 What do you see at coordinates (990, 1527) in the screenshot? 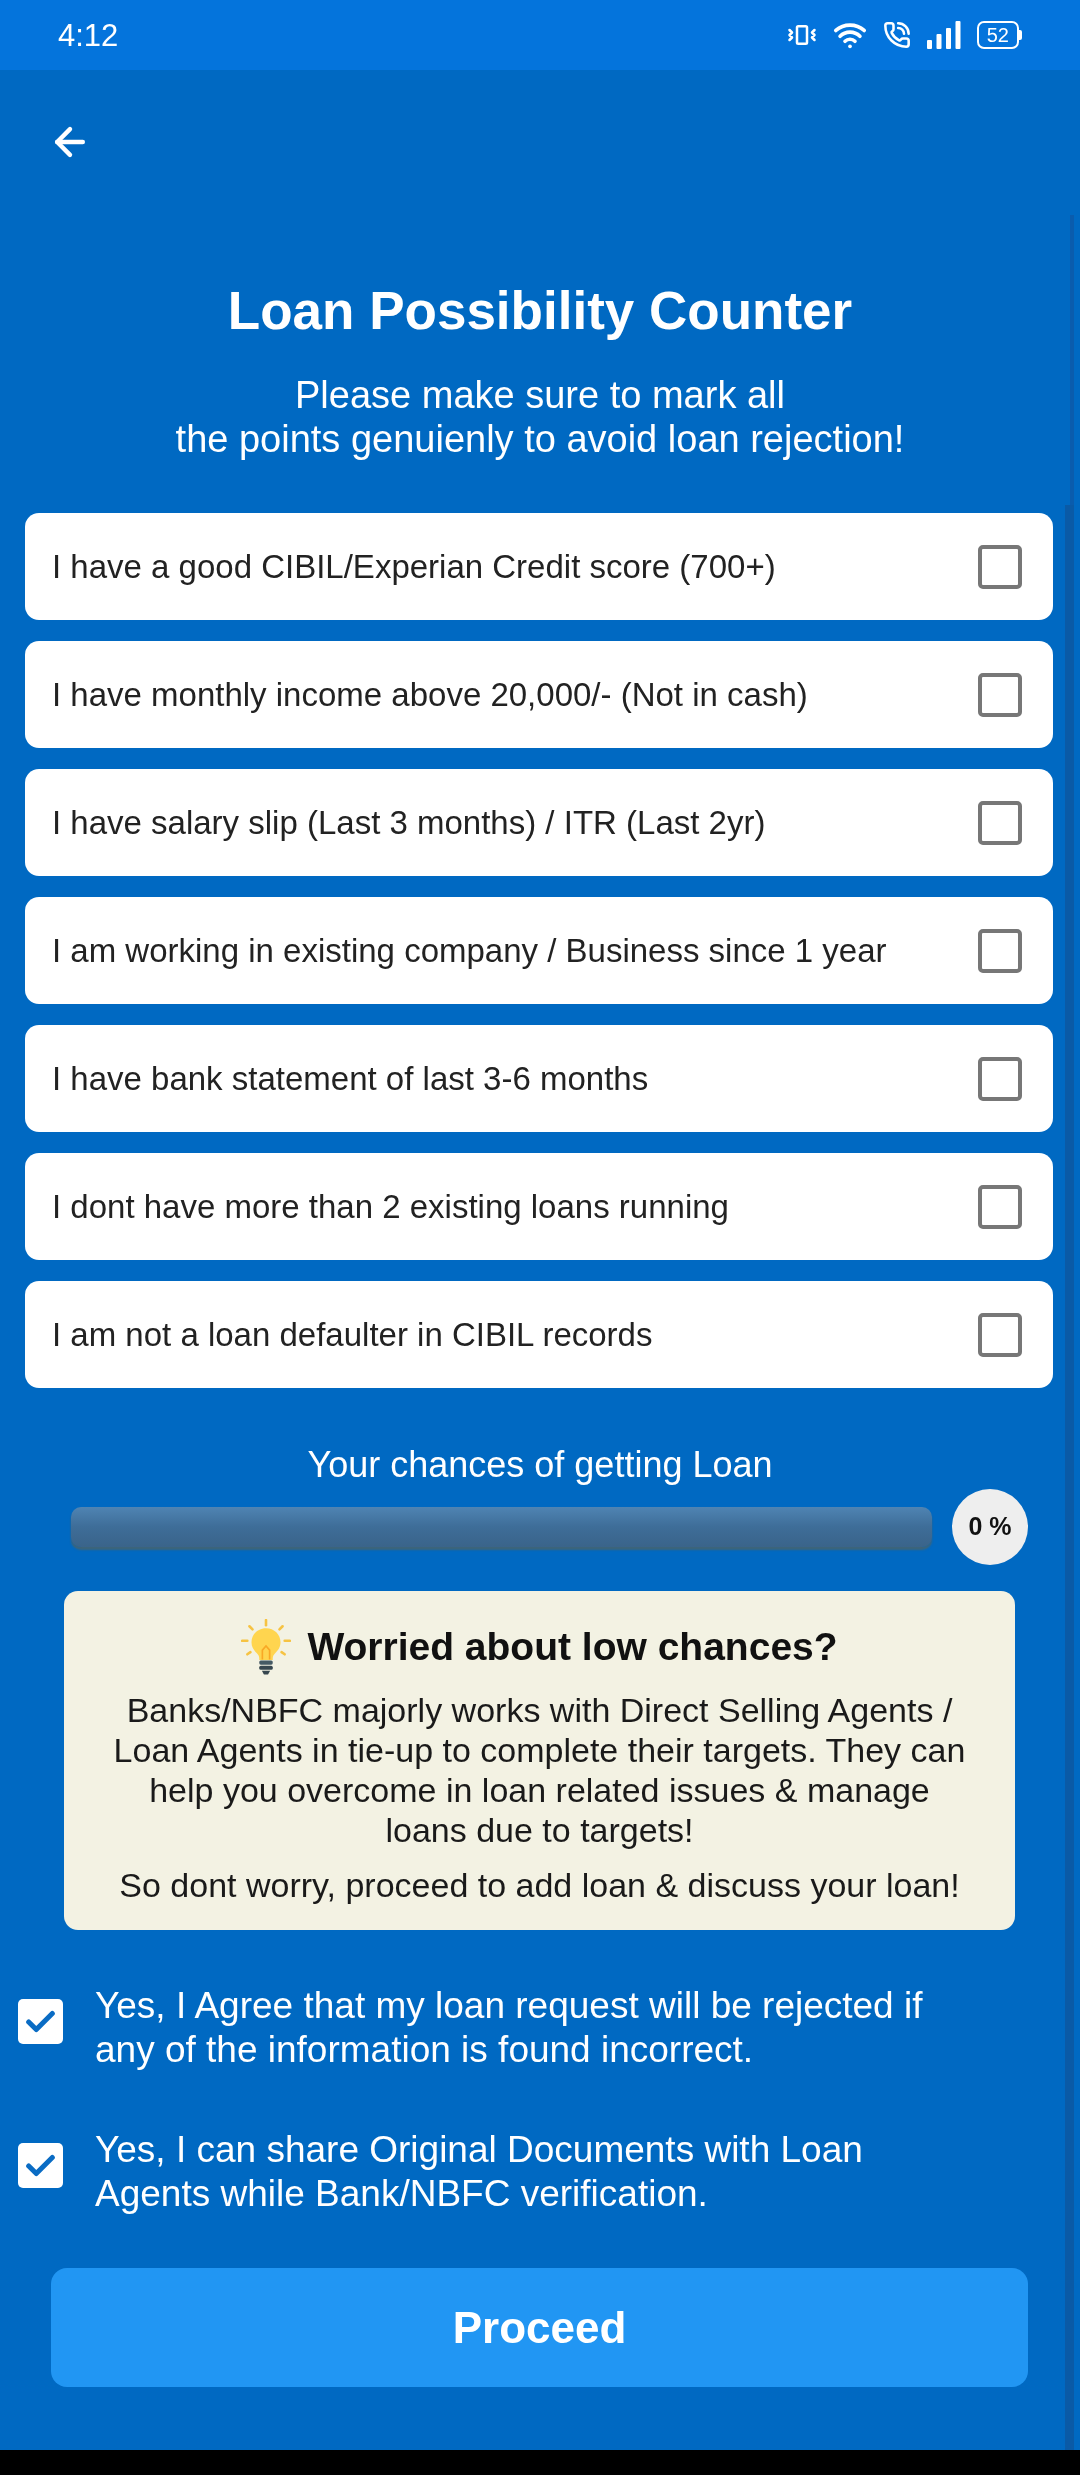
I see `chance-percent: 0 %` at bounding box center [990, 1527].